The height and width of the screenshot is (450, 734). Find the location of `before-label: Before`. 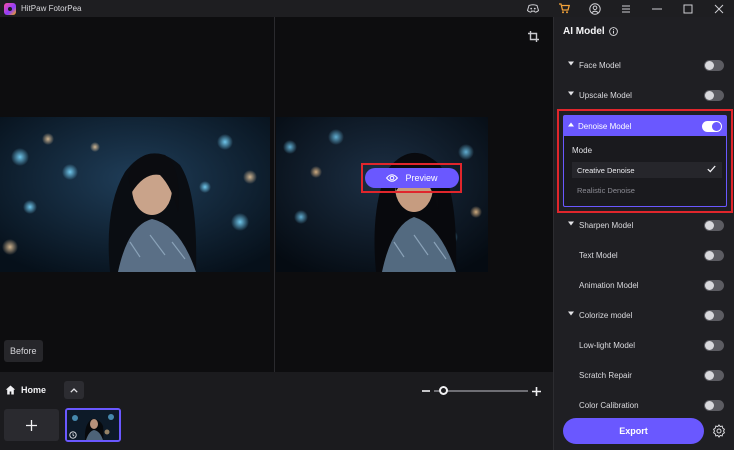

before-label: Before is located at coordinates (23, 351).